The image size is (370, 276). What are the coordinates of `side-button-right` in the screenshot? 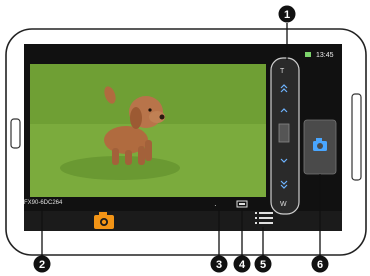 It's located at (356, 137).